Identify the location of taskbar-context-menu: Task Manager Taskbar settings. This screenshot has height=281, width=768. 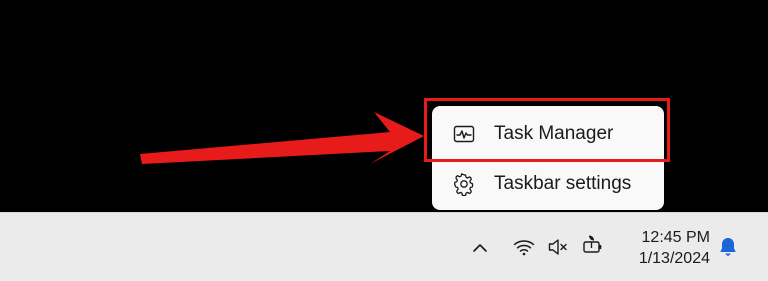
(548, 158).